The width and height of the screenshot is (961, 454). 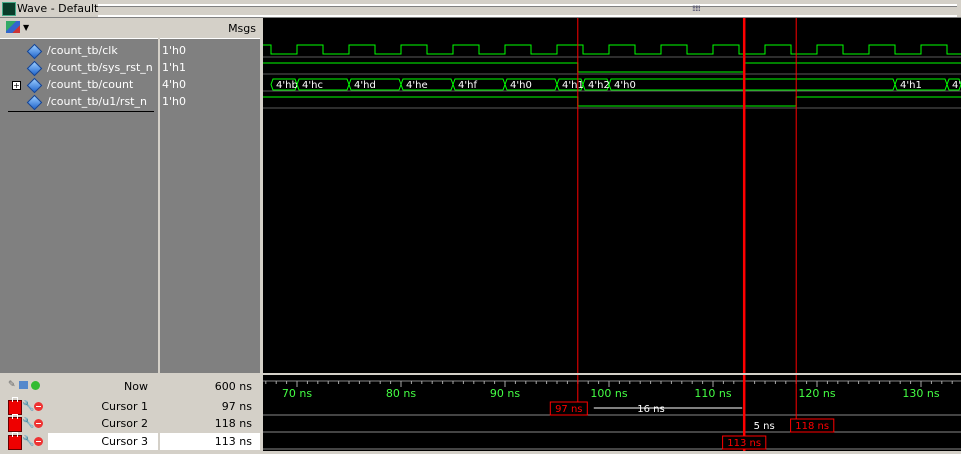 What do you see at coordinates (58, 8) in the screenshot?
I see `window-title: Wave - Default` at bounding box center [58, 8].